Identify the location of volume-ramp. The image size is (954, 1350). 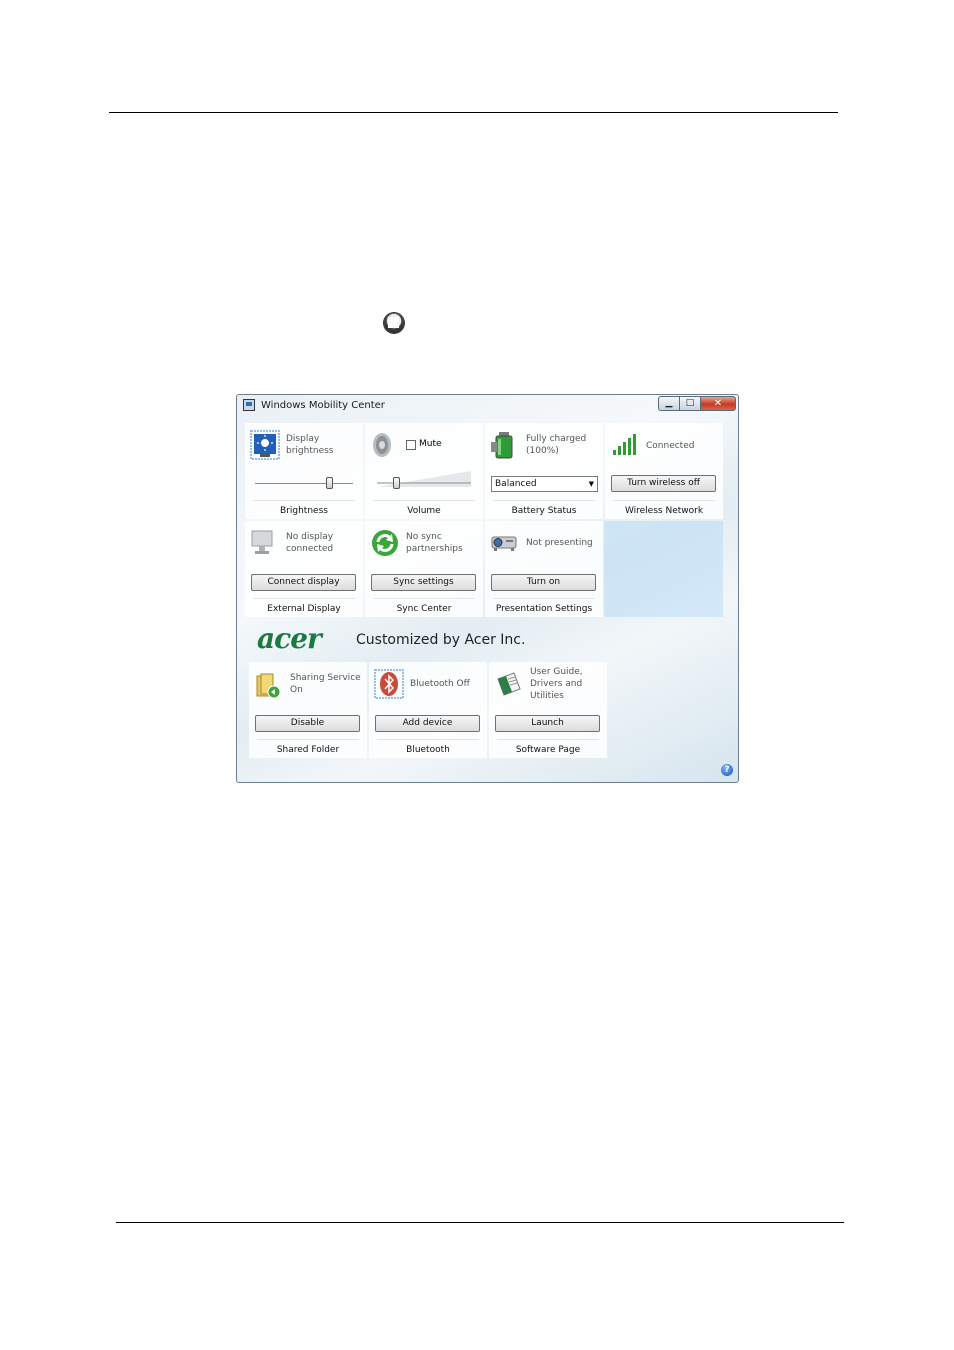
(424, 479).